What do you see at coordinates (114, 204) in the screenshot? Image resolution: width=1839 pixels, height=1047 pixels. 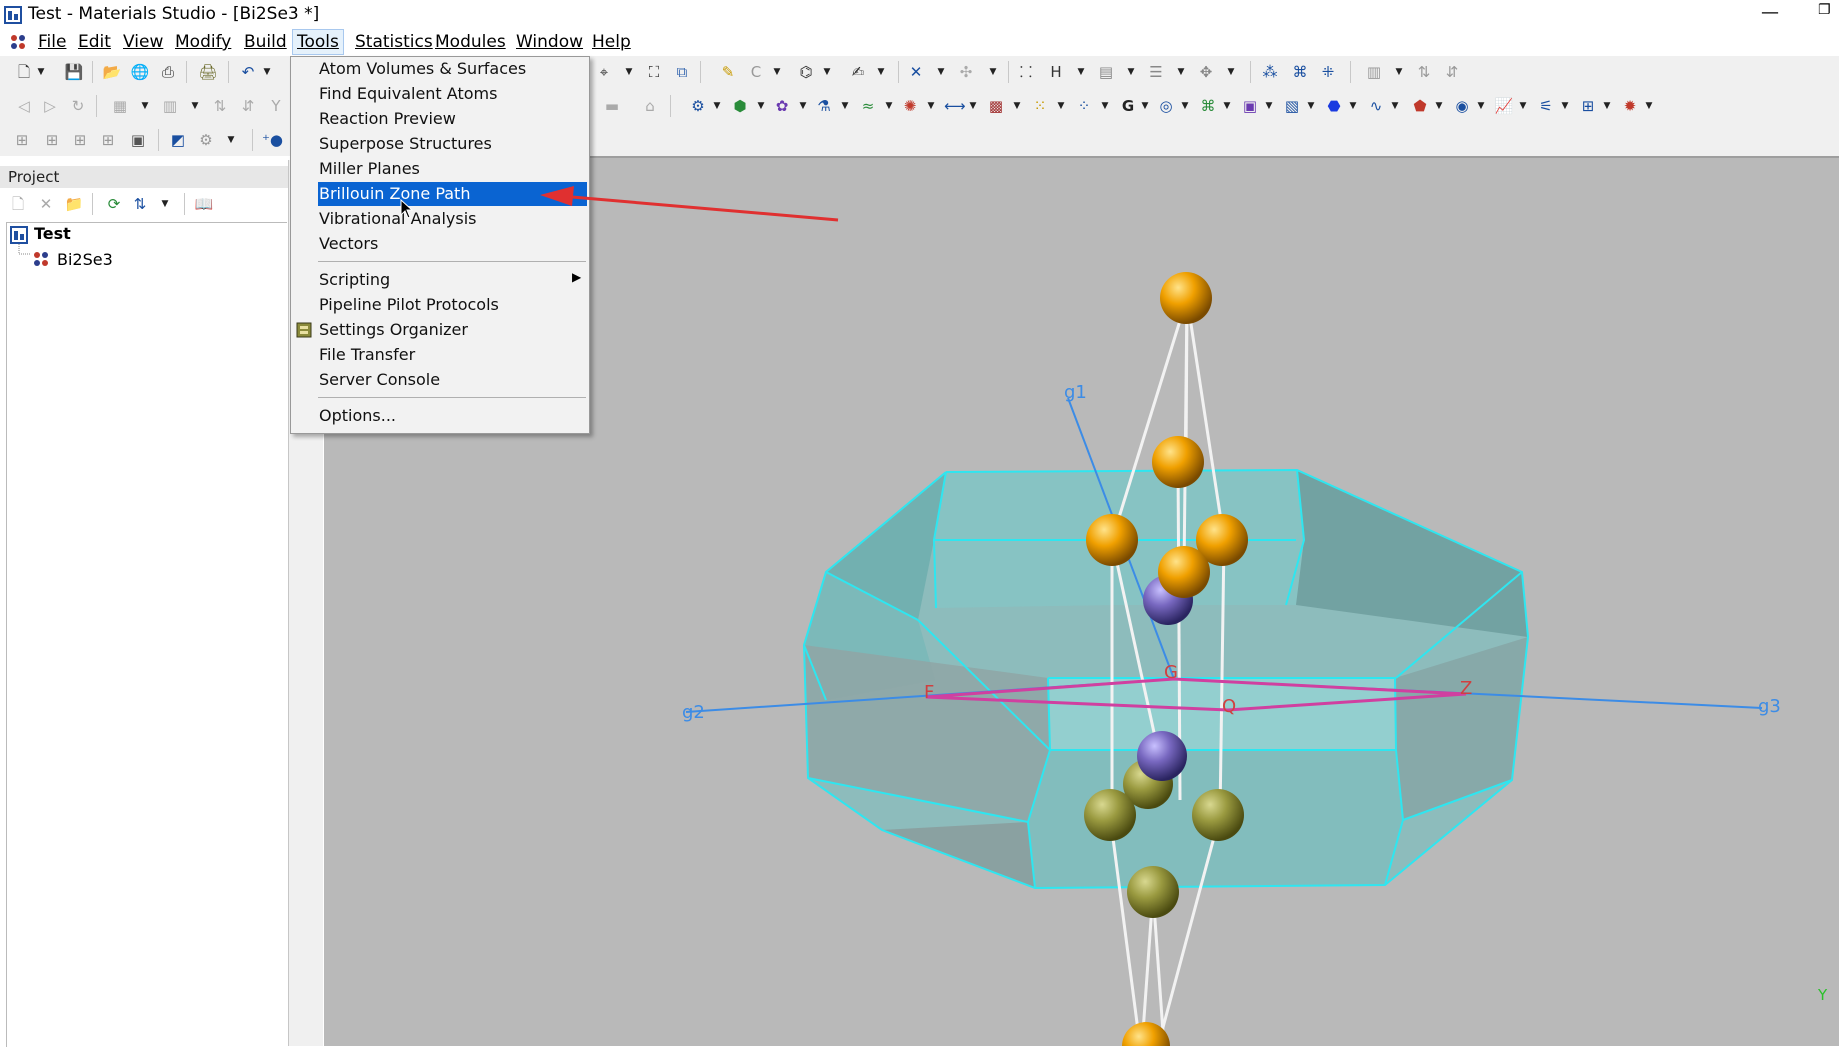 I see `refresh-icon: ⟳` at bounding box center [114, 204].